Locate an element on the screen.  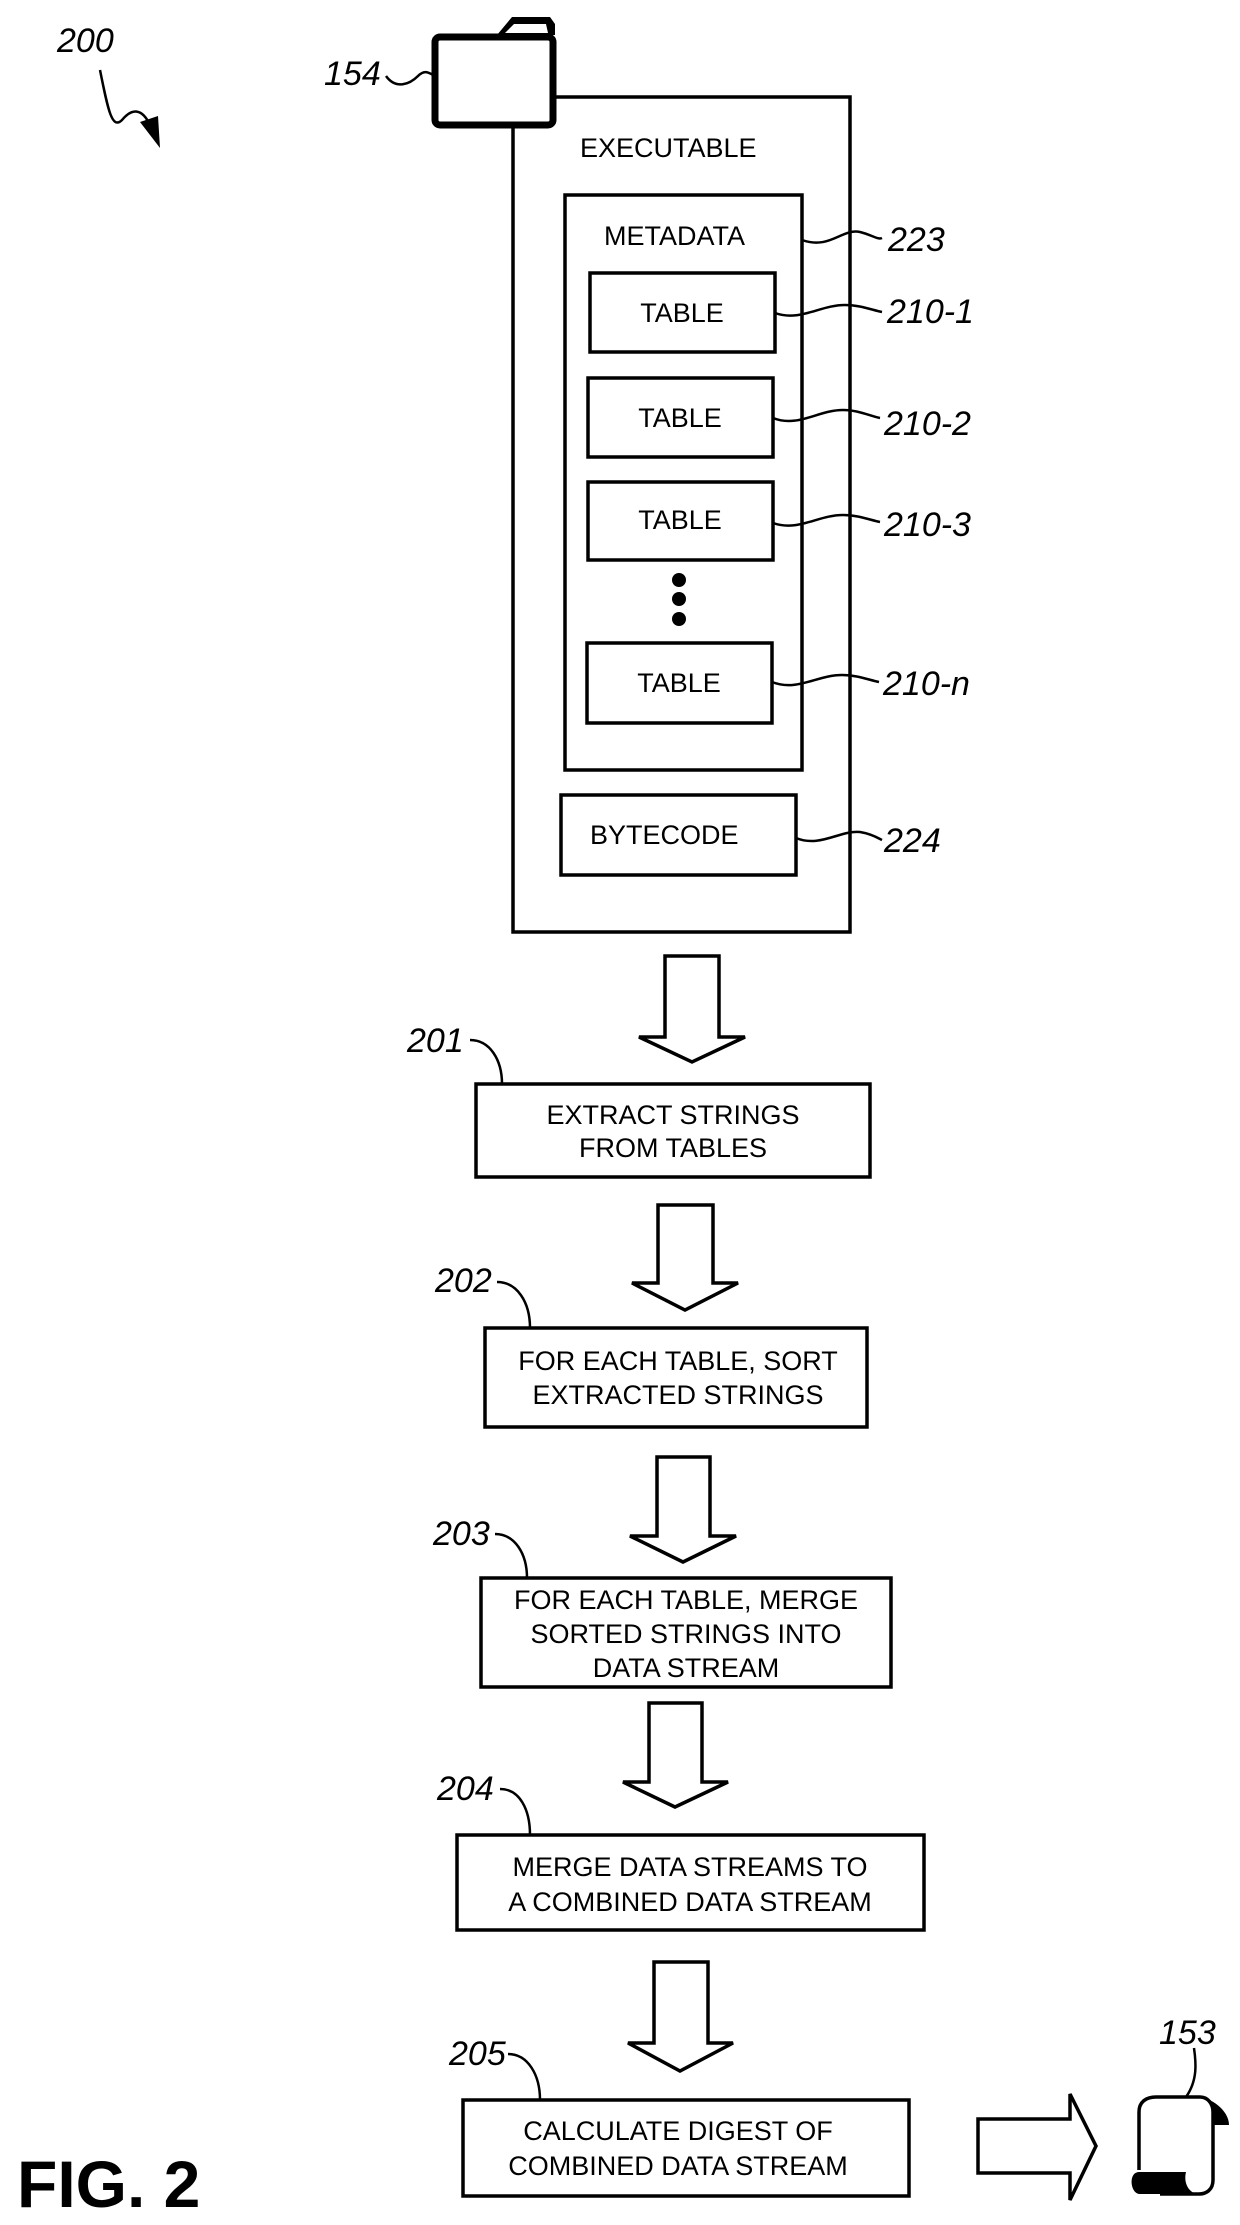
scroll-document-icon is located at coordinates (1180, 2145).